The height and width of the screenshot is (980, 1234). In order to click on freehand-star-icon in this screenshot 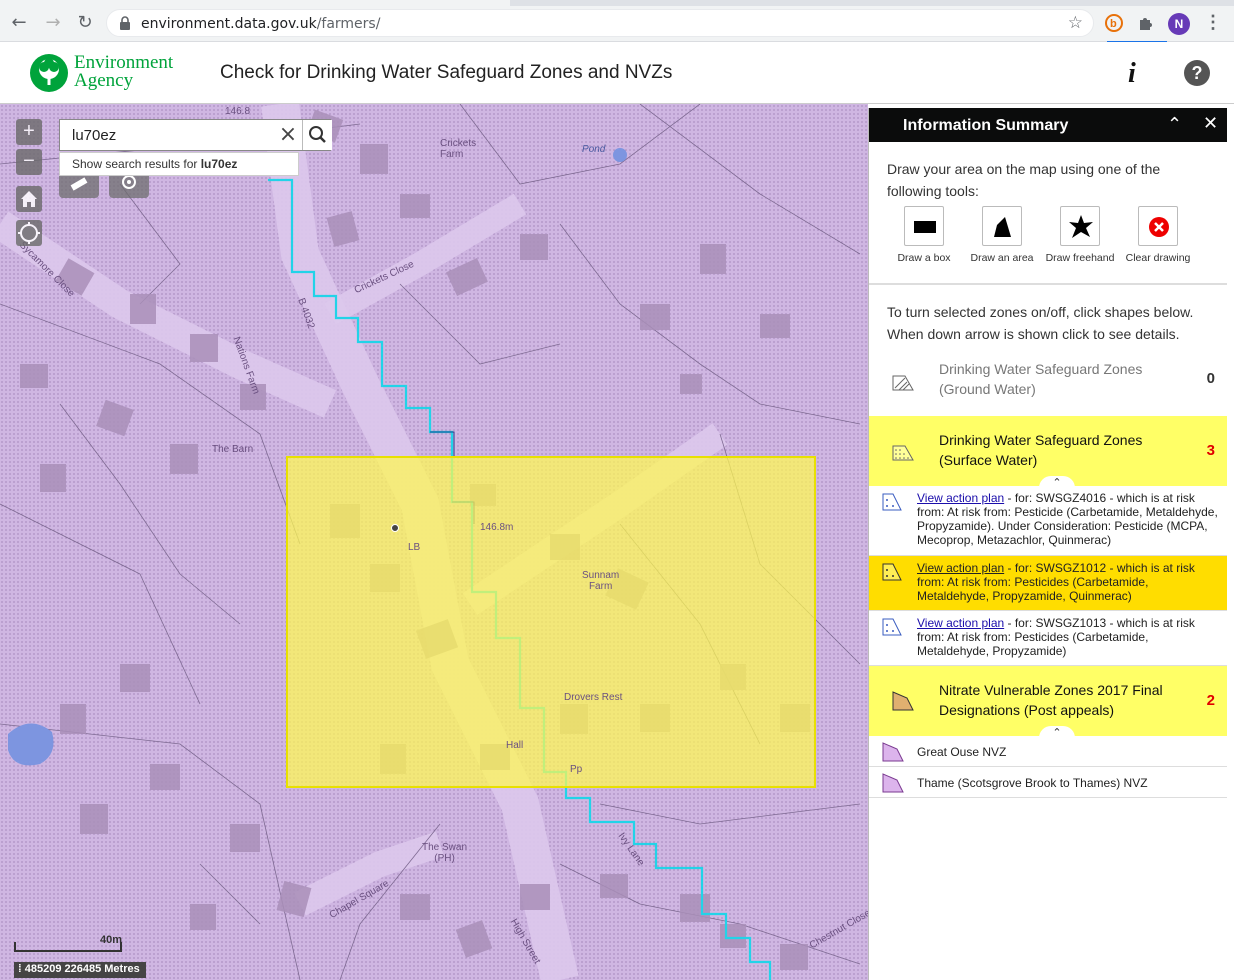, I will do `click(1081, 226)`.